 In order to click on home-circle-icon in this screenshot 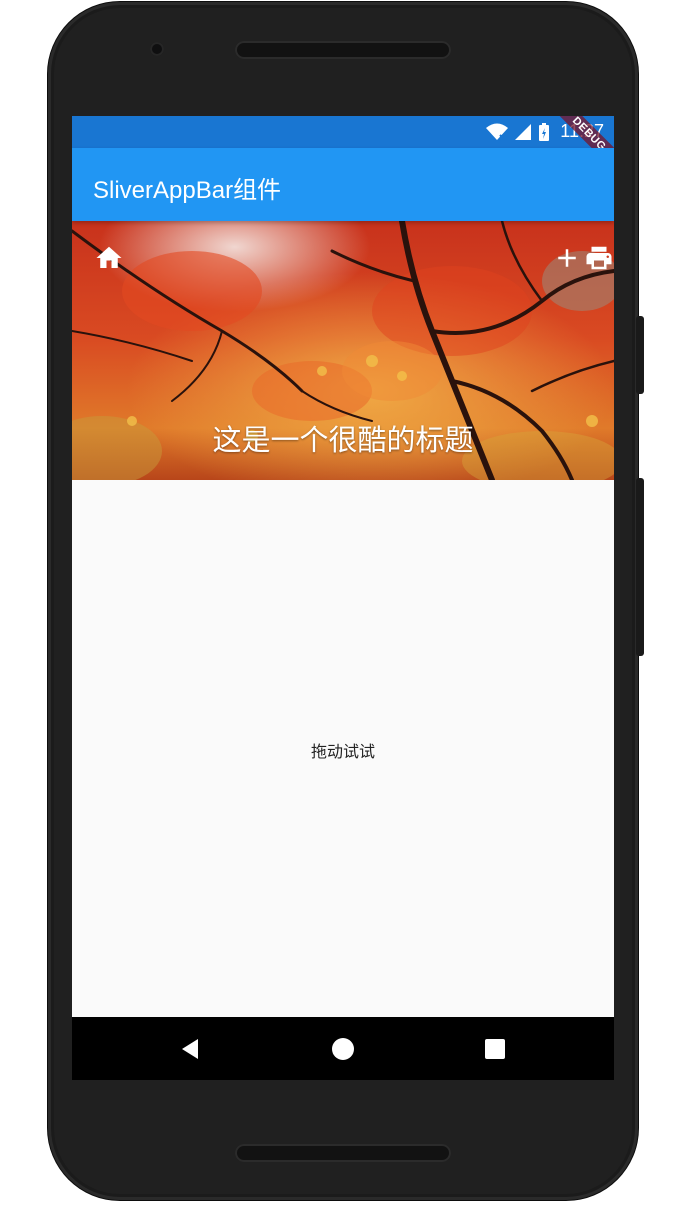, I will do `click(343, 1049)`.